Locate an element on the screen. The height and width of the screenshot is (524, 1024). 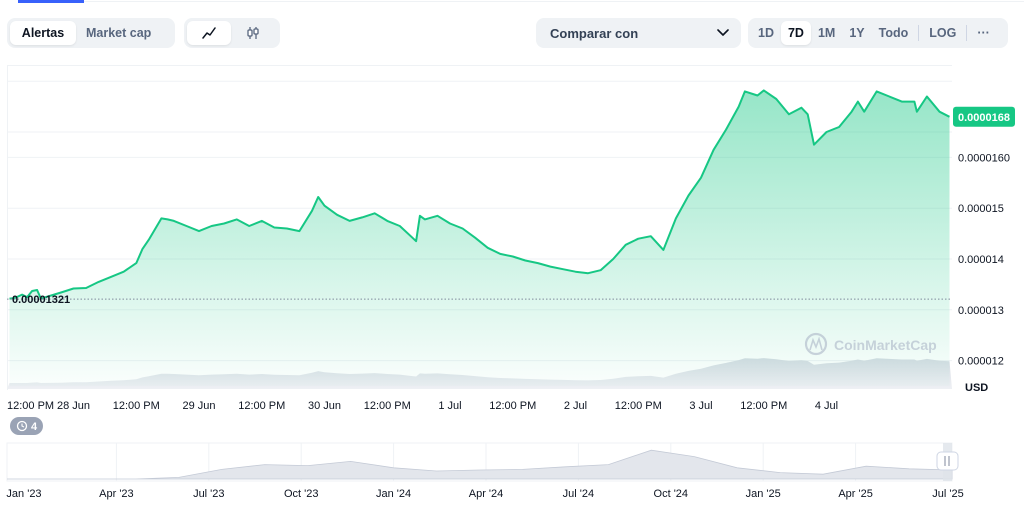
y-tick-label: 0.000014 is located at coordinates (981, 260).